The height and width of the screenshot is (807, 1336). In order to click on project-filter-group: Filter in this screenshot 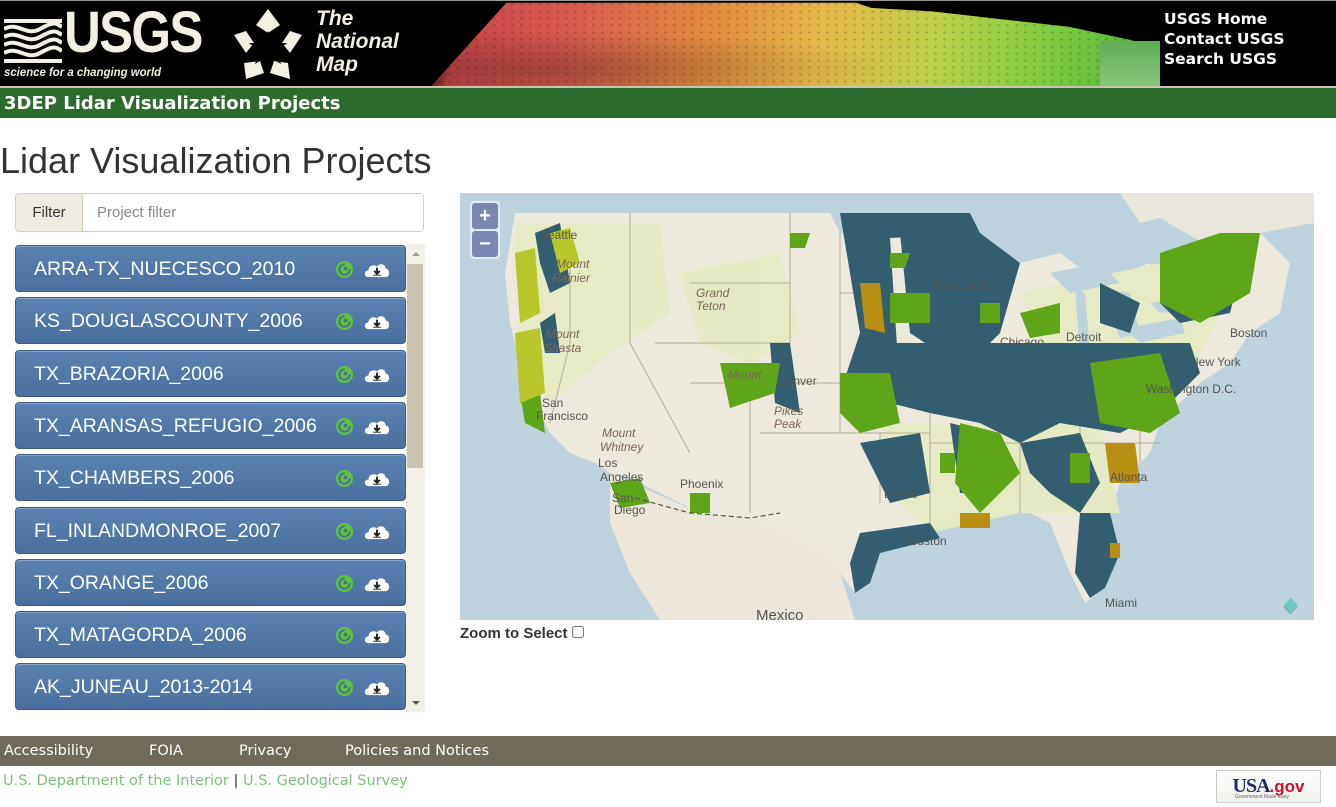, I will do `click(219, 212)`.